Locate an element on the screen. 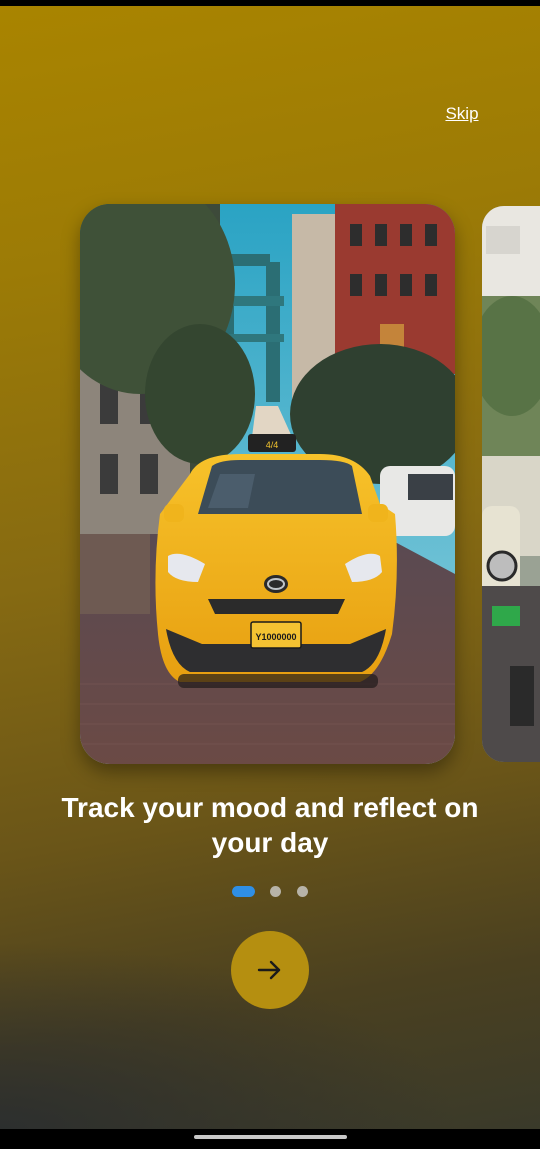 This screenshot has width=540, height=1149. skip-link: Skip is located at coordinates (462, 114).